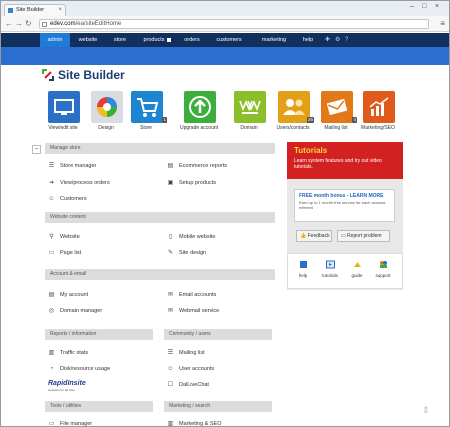  What do you see at coordinates (170, 384) in the screenshot?
I see `chat-icon: ☐` at bounding box center [170, 384].